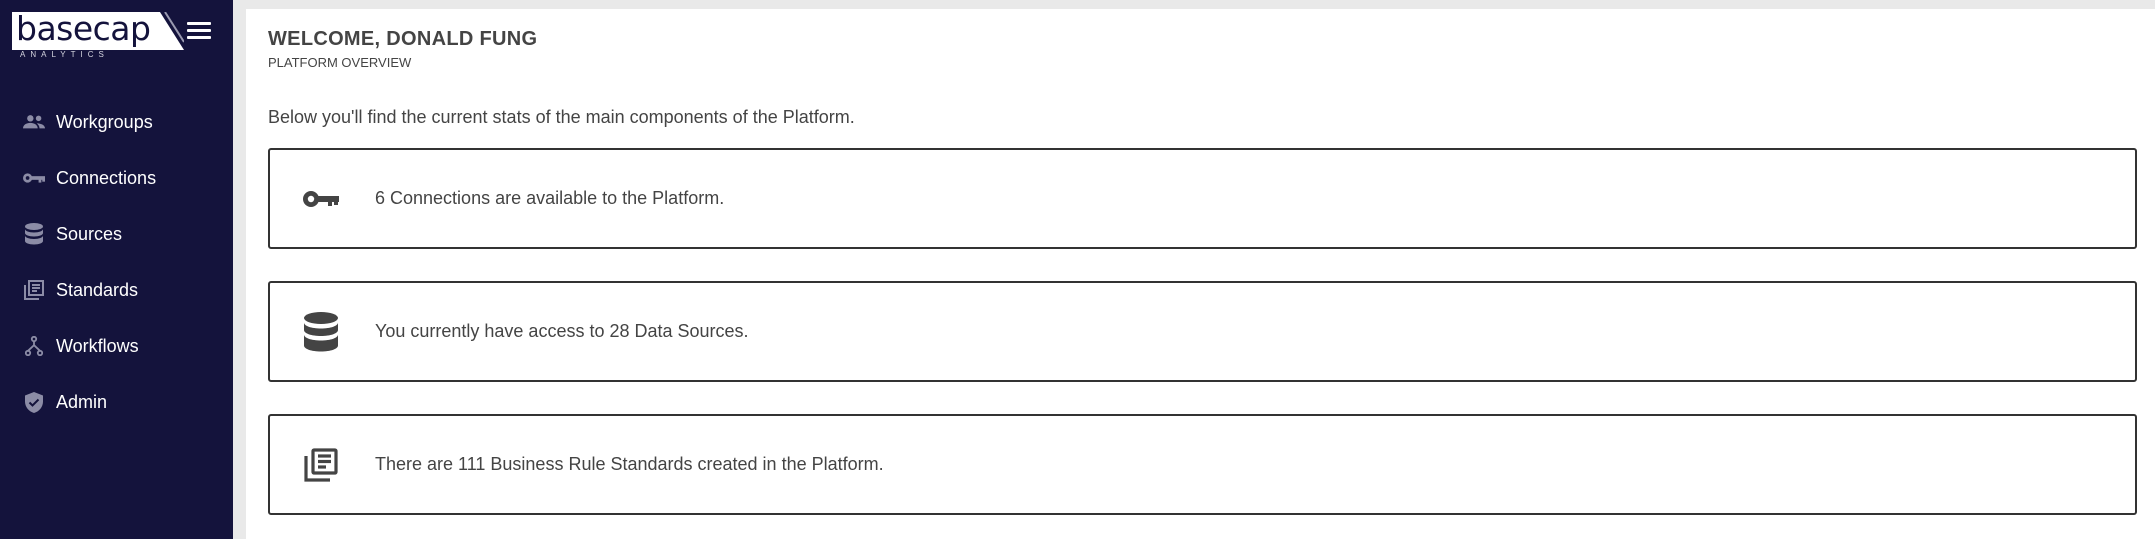 This screenshot has width=2155, height=539. I want to click on brand-logo: basecap ANALYTICS, so click(98, 35).